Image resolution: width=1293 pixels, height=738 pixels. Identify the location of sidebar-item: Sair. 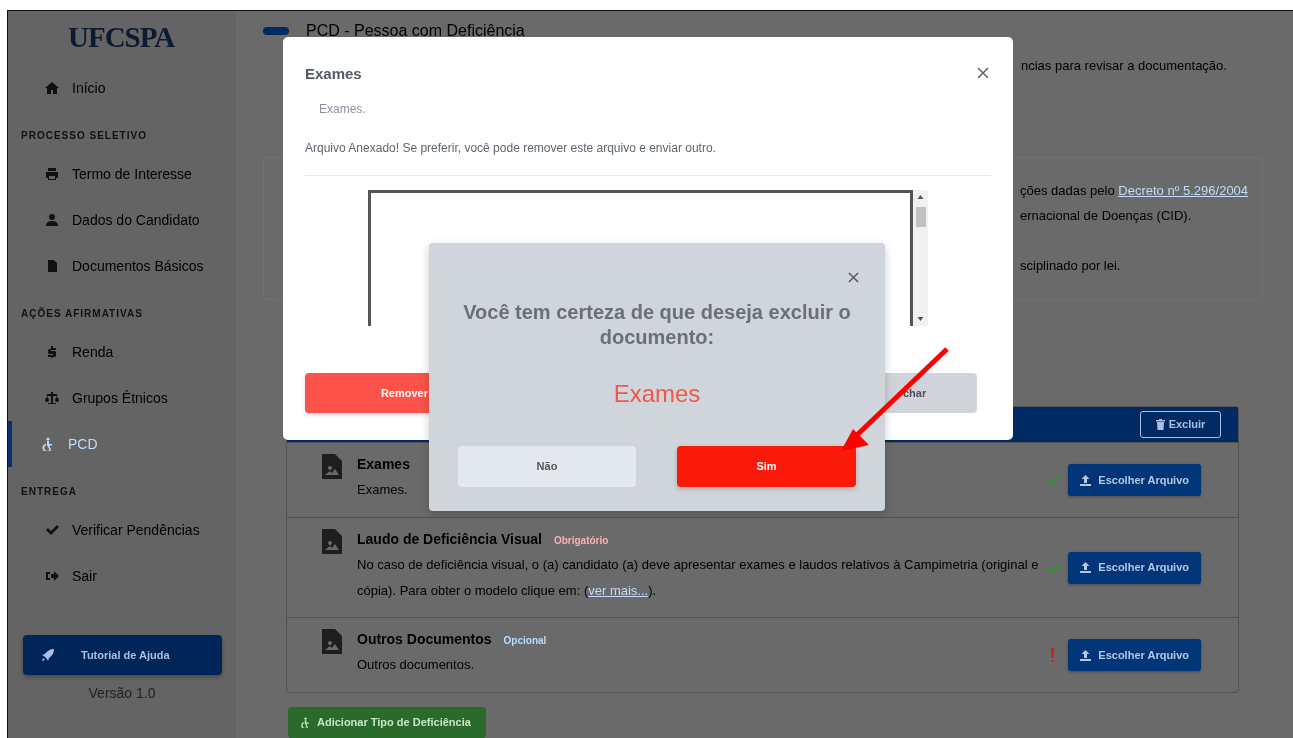
(122, 576).